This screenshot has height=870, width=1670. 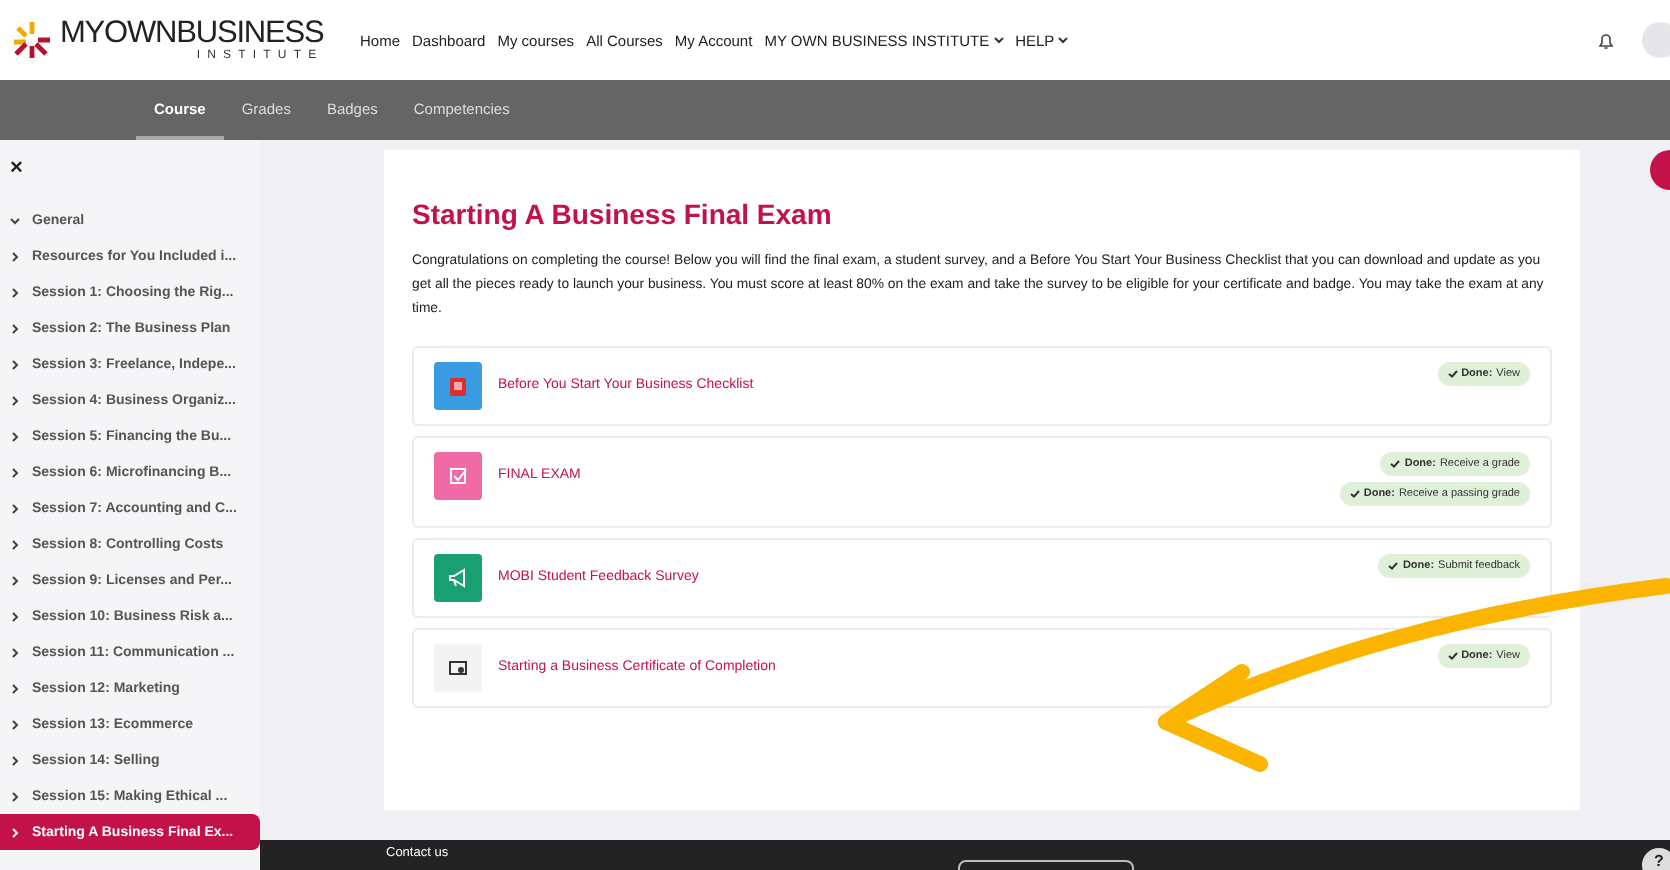 What do you see at coordinates (32, 40) in the screenshot?
I see `logo-icon` at bounding box center [32, 40].